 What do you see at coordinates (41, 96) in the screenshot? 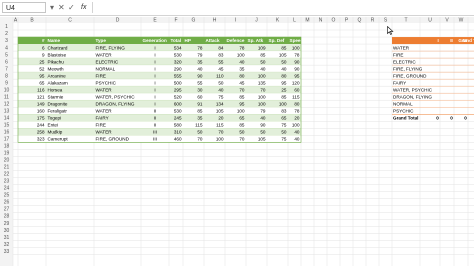
I see `table-cell: 121` at bounding box center [41, 96].